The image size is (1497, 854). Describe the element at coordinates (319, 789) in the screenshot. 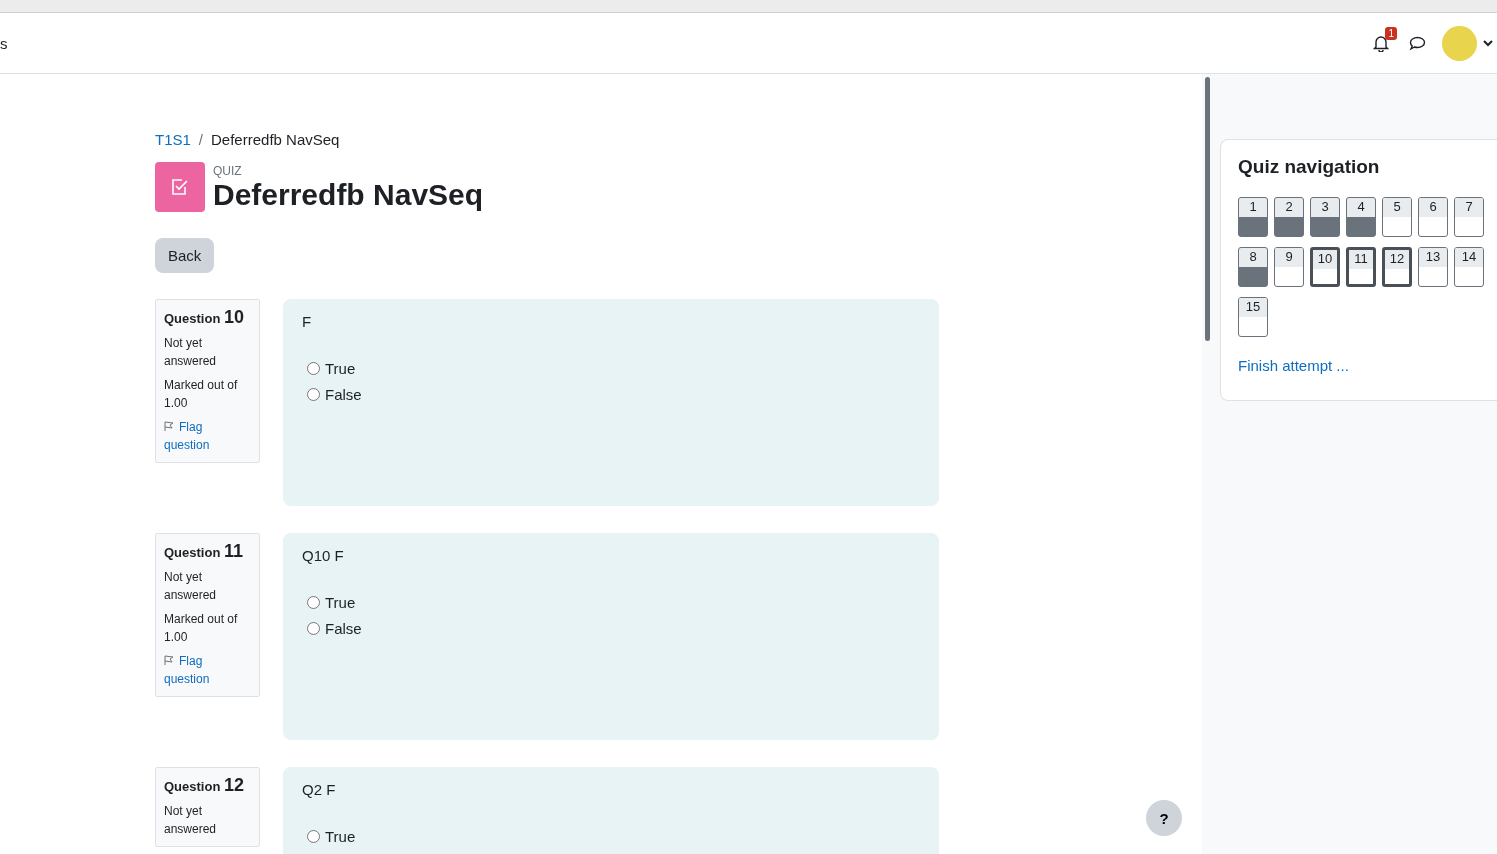

I see `question-text: Q2 F` at that location.